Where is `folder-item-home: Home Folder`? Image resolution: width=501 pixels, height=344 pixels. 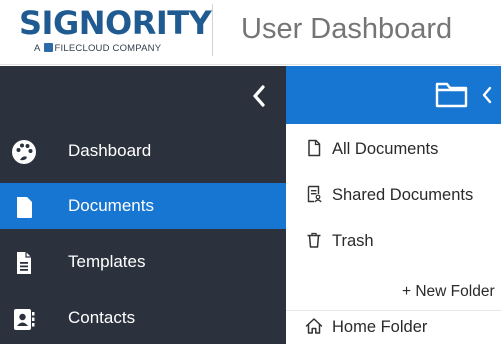 folder-item-home: Home Folder is located at coordinates (393, 324).